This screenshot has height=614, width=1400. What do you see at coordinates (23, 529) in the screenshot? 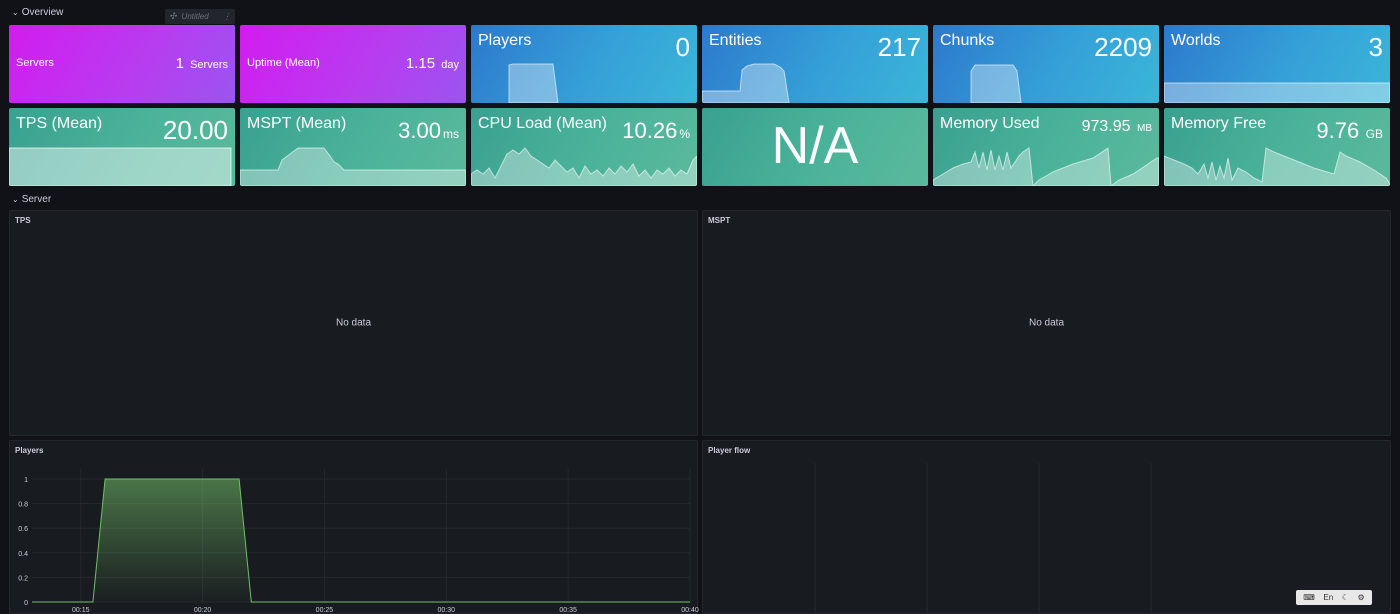
I see `y-tick-label: 0.6` at bounding box center [23, 529].